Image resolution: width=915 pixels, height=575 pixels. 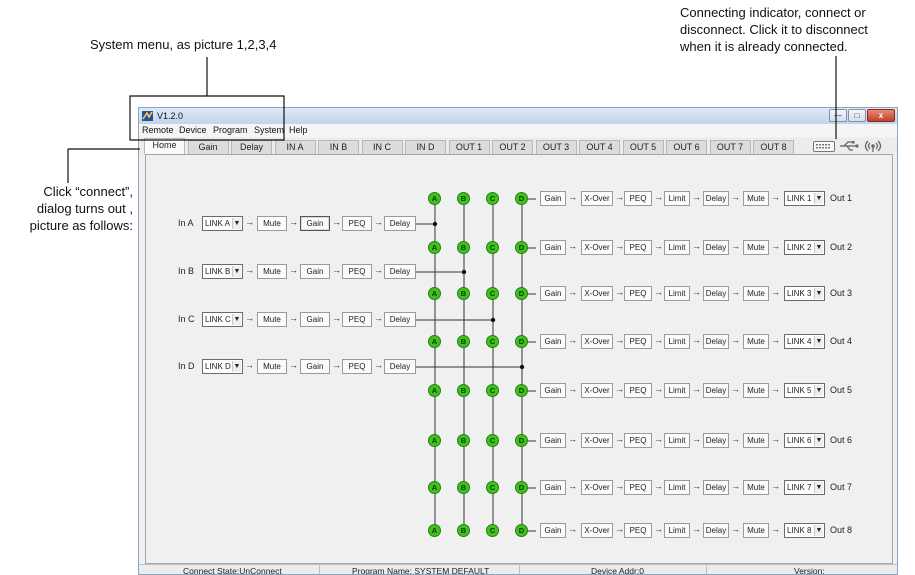 What do you see at coordinates (425, 147) in the screenshot?
I see `tab-in-d: IN D` at bounding box center [425, 147].